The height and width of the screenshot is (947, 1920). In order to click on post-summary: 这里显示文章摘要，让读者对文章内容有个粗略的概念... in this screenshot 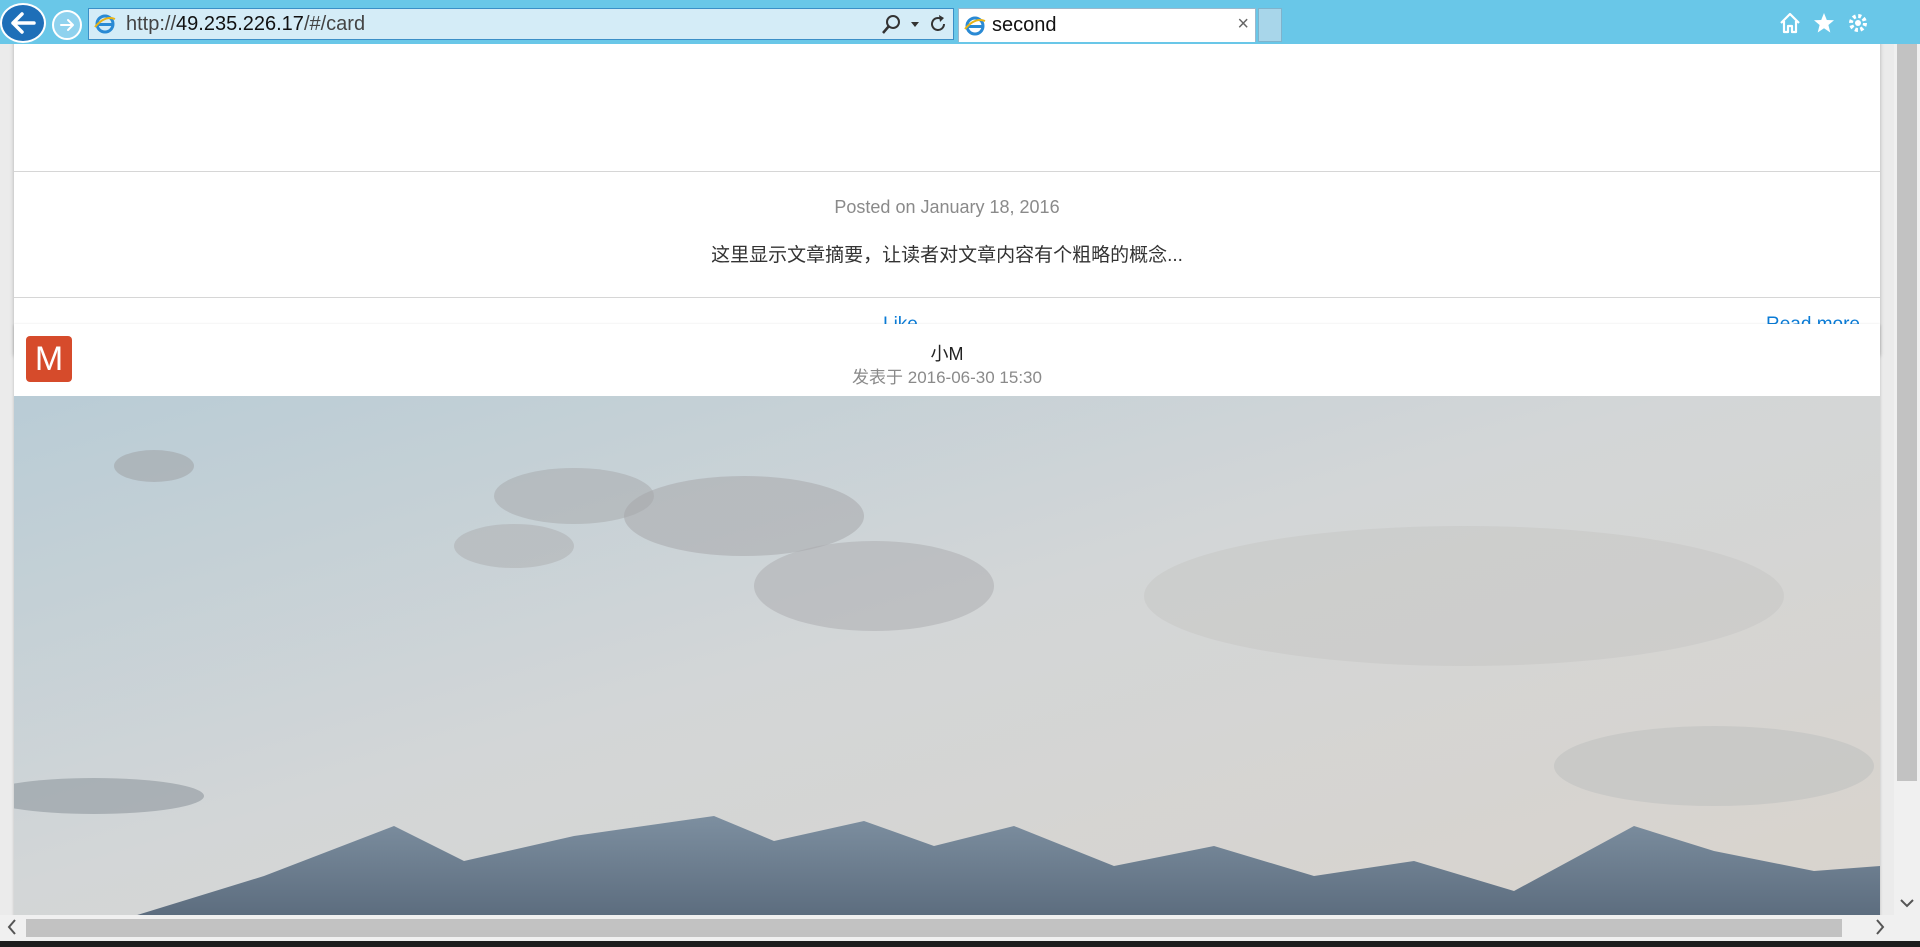, I will do `click(947, 255)`.